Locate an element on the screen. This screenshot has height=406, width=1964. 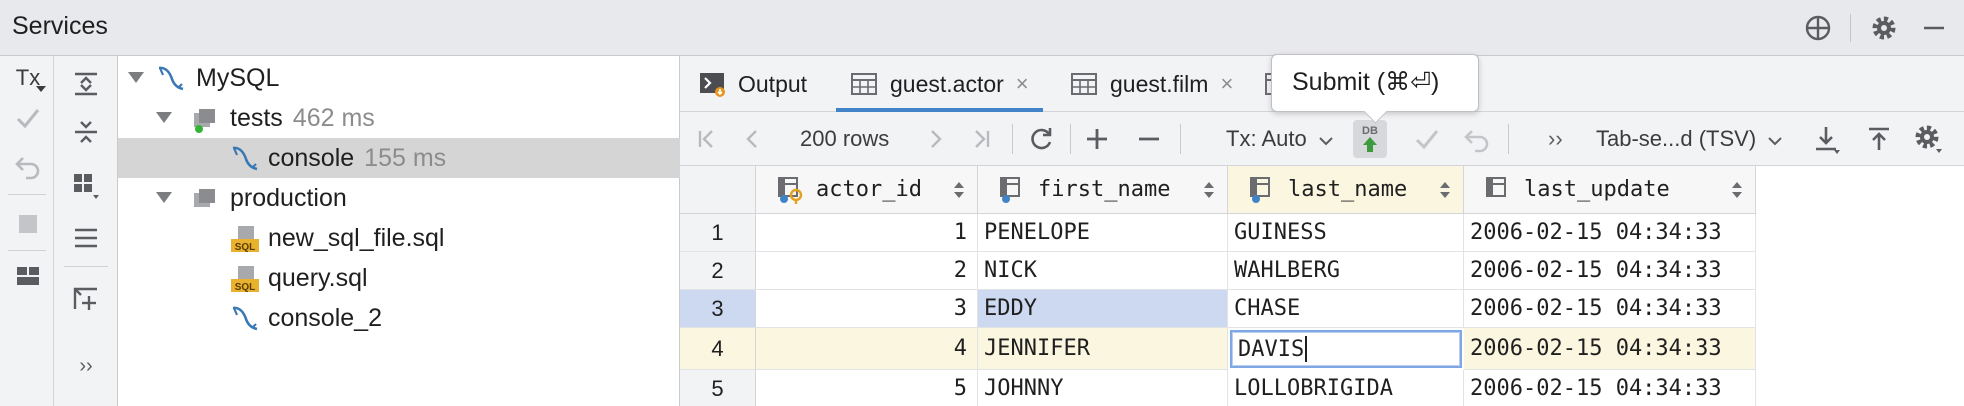
add-service-icon is located at coordinates (86, 298).